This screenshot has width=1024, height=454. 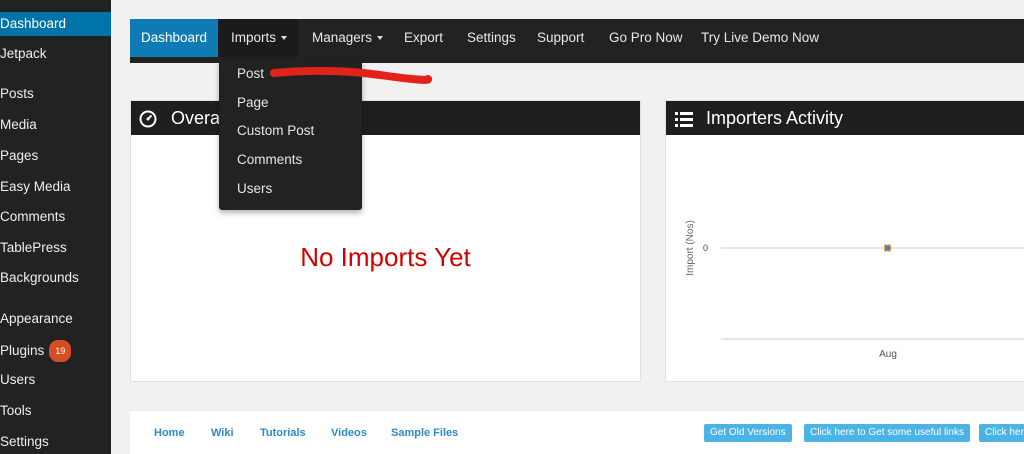 What do you see at coordinates (351, 75) in the screenshot?
I see `red-annotation-underline` at bounding box center [351, 75].